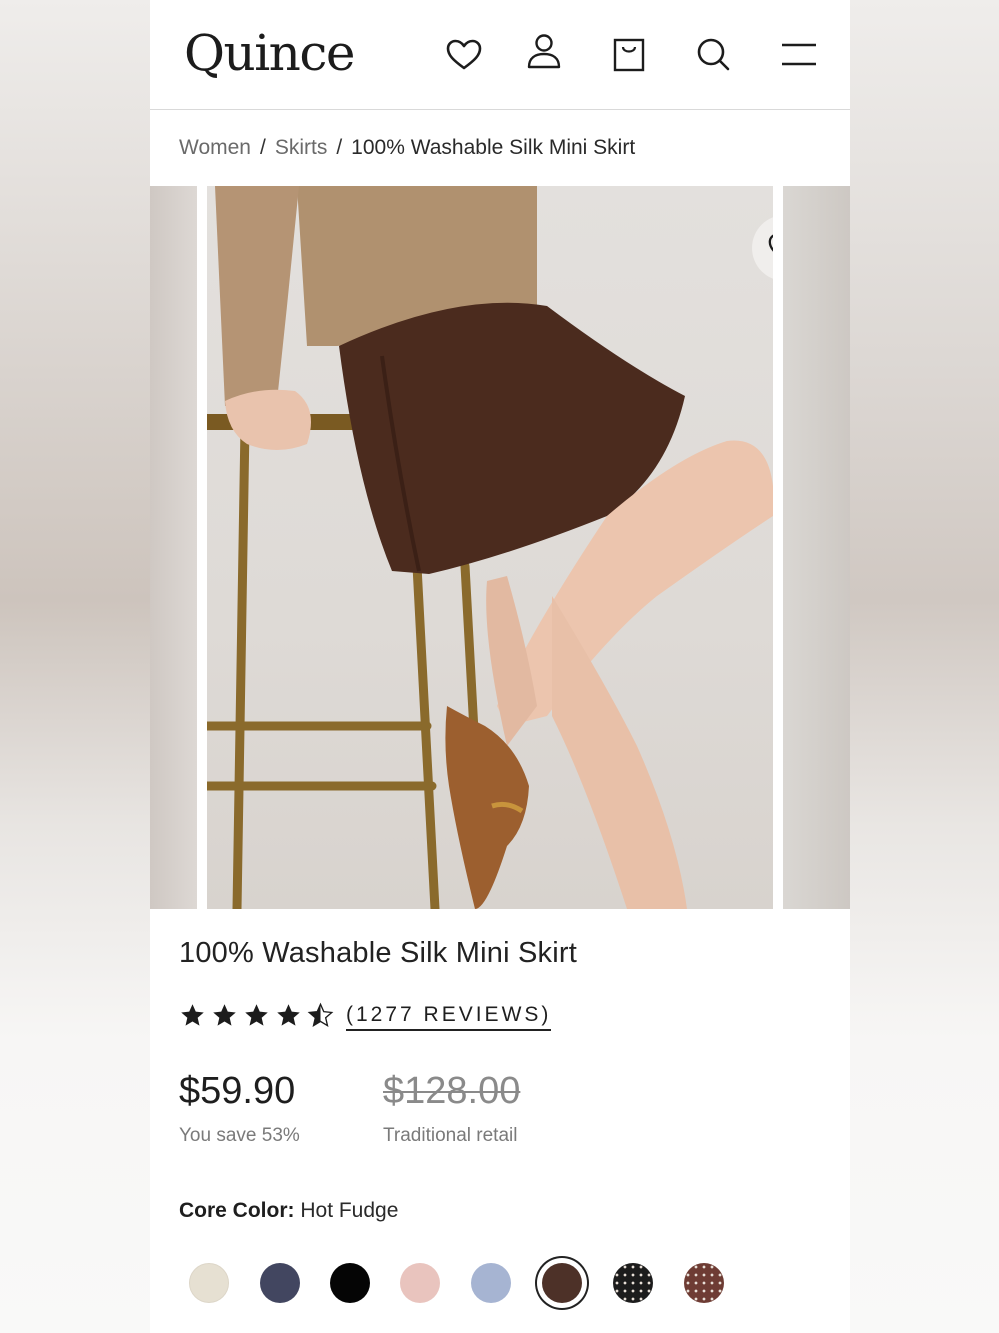  Describe the element at coordinates (280, 1283) in the screenshot. I see `swatch-navy` at that location.